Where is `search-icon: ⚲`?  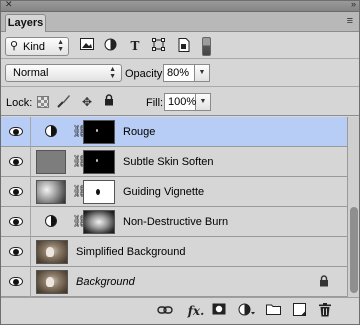 search-icon: ⚲ is located at coordinates (14, 46).